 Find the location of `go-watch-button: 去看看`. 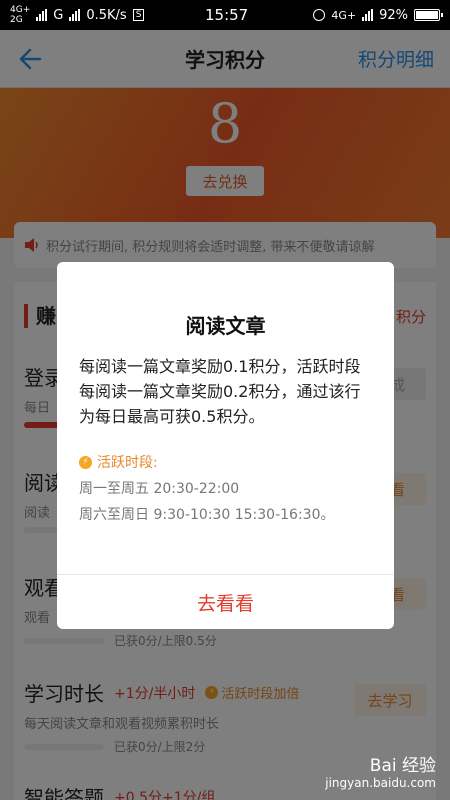

go-watch-button: 去看看 is located at coordinates (225, 602).